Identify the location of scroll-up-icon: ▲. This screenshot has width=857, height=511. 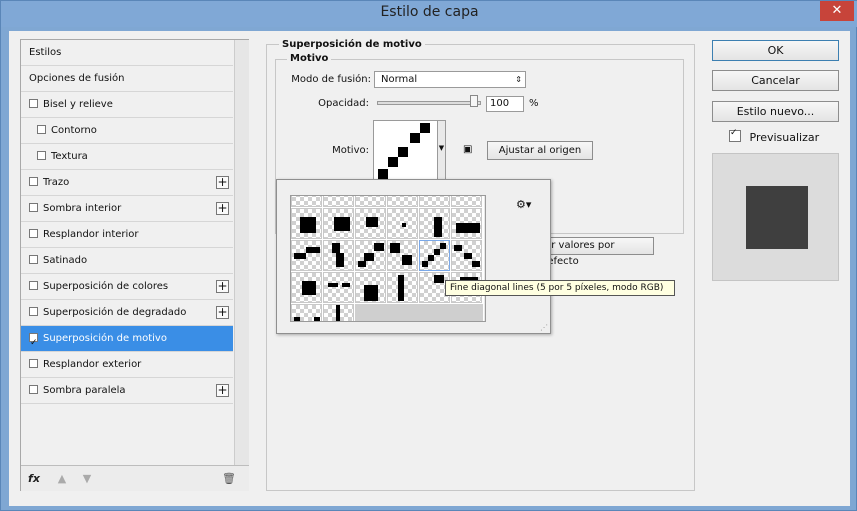
(484, 200).